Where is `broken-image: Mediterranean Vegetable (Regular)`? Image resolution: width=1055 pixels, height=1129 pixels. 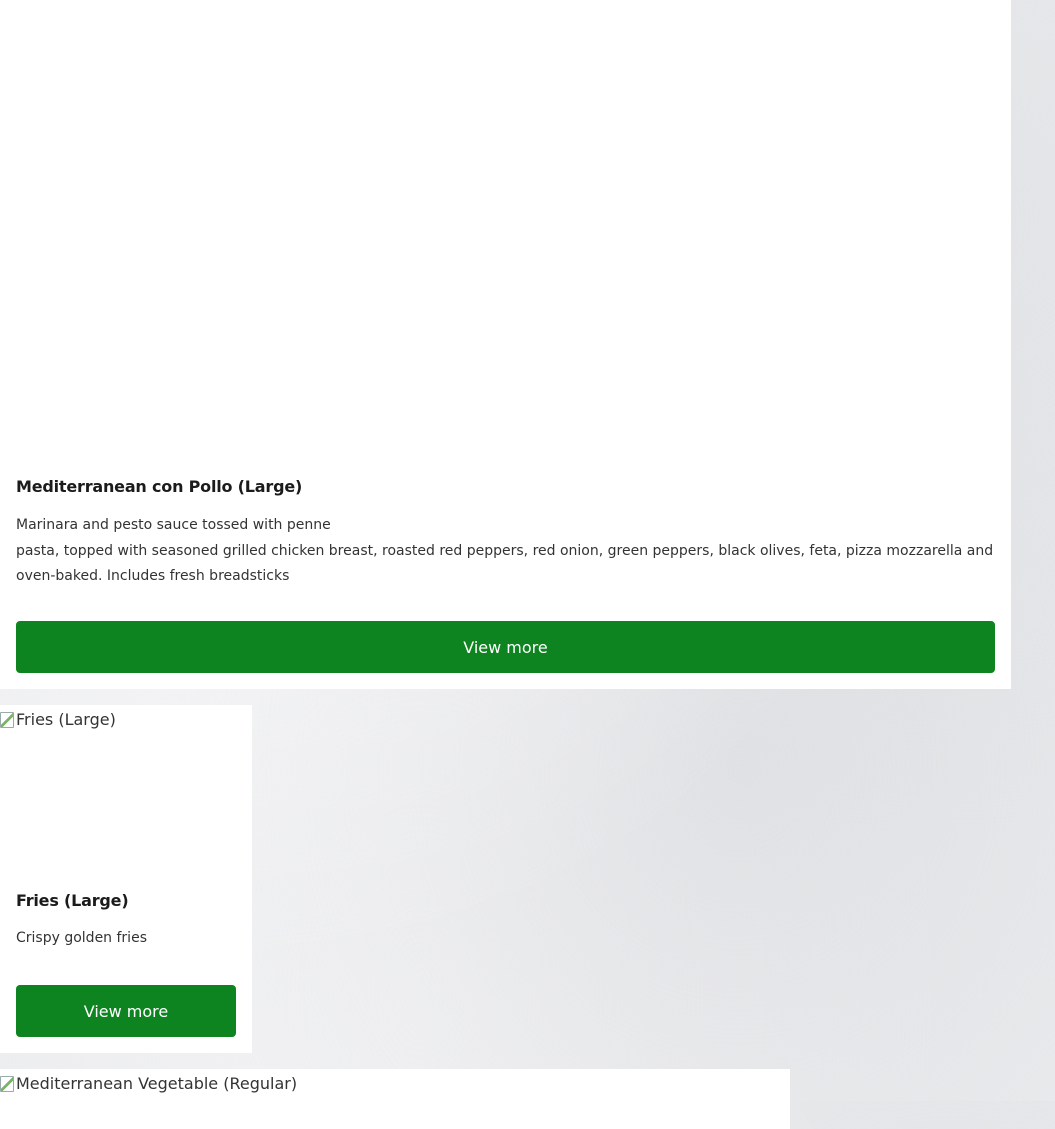 broken-image: Mediterranean Vegetable (Regular) is located at coordinates (148, 1083).